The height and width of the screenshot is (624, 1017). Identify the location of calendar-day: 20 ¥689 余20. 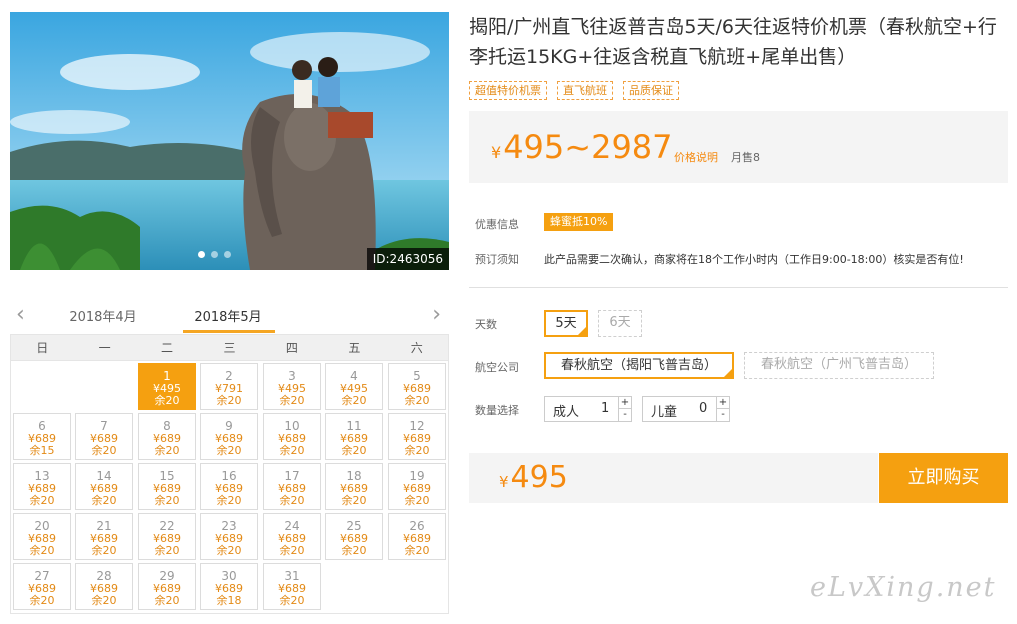
(42, 536).